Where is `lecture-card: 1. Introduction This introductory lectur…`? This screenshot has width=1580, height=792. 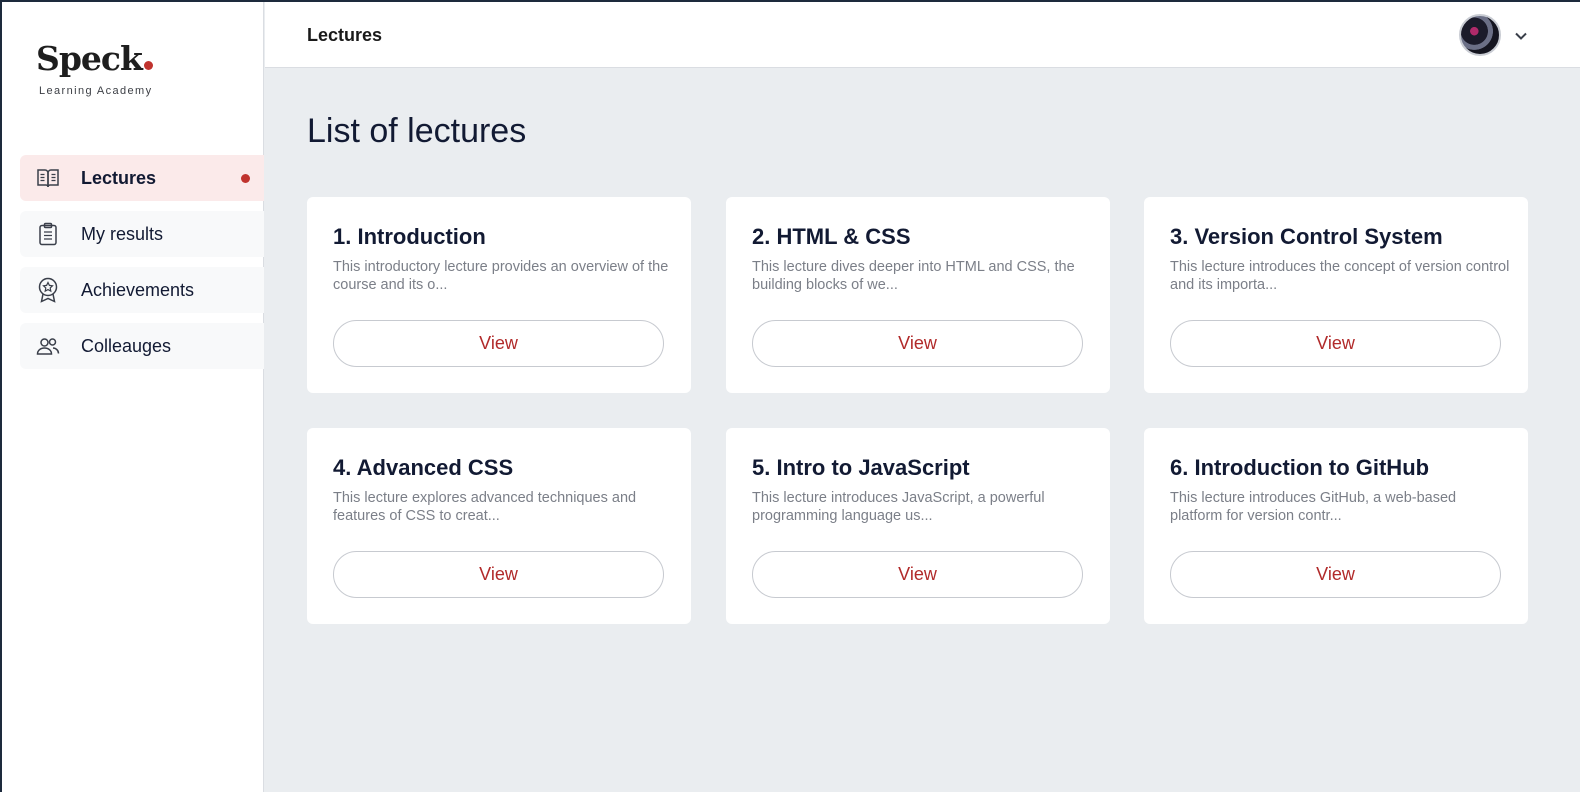
lecture-card: 1. Introduction This introductory lectur… is located at coordinates (499, 295).